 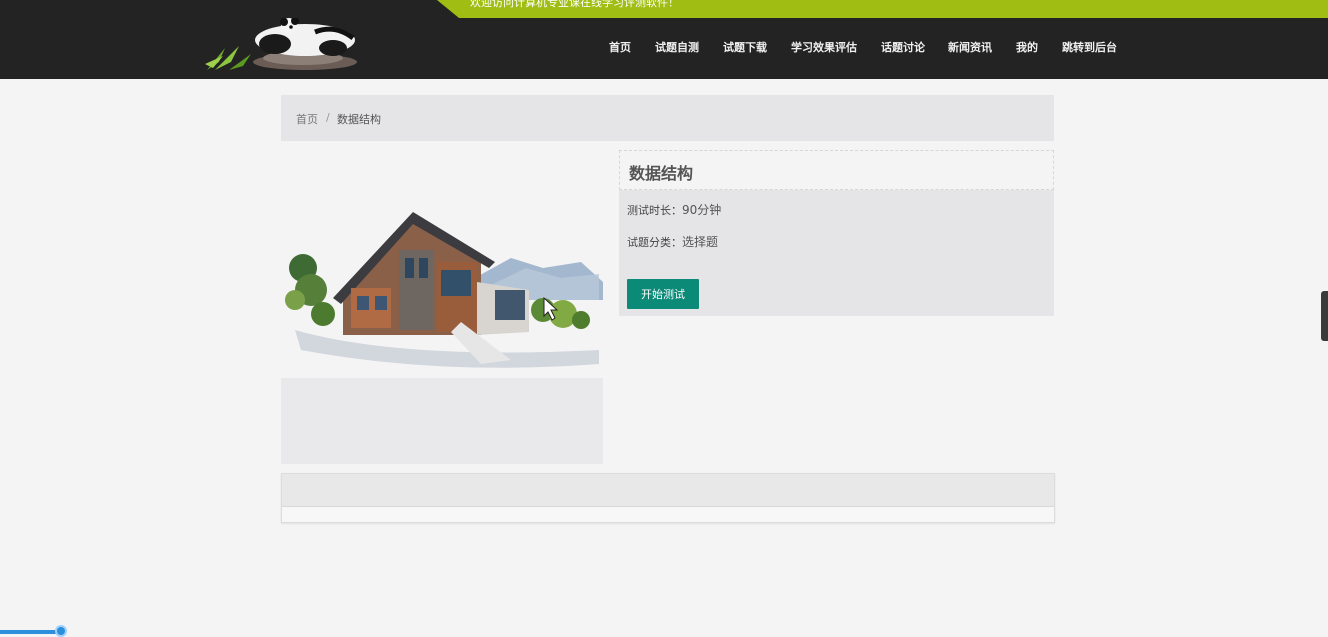 What do you see at coordinates (654, 210) in the screenshot?
I see `duration-label: 测试时长：` at bounding box center [654, 210].